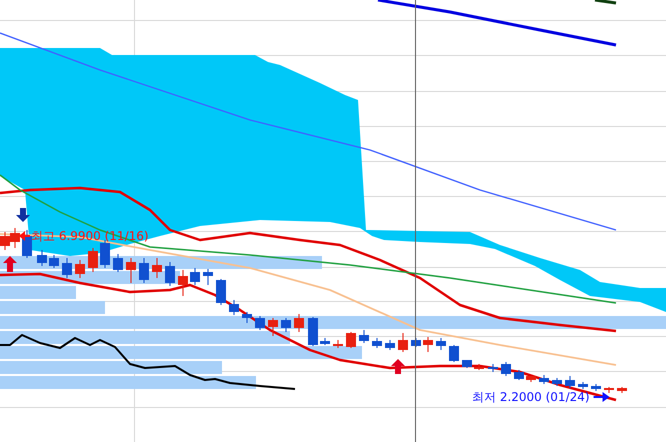 This screenshot has width=666, height=442. What do you see at coordinates (602, 397) in the screenshot?
I see `arrow-right-icon` at bounding box center [602, 397].